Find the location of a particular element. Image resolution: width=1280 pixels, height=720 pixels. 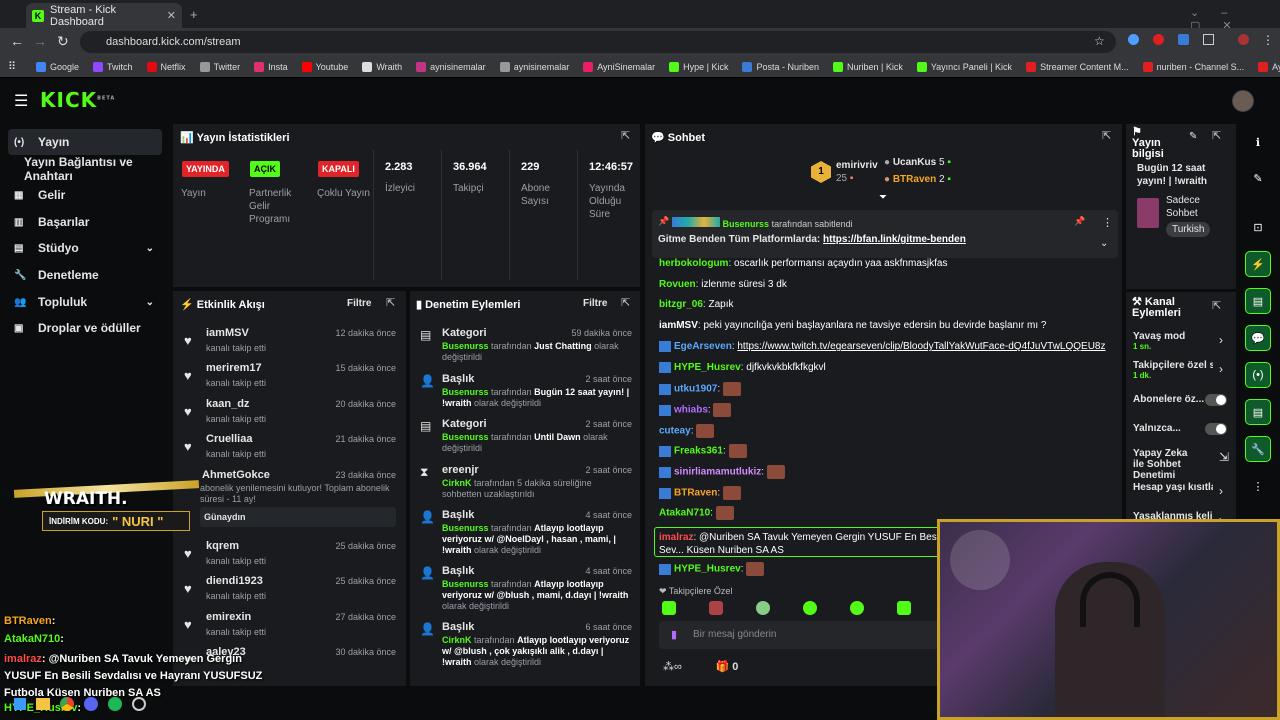

bookmark-item: AyniSinemalar is located at coordinates (619, 66).